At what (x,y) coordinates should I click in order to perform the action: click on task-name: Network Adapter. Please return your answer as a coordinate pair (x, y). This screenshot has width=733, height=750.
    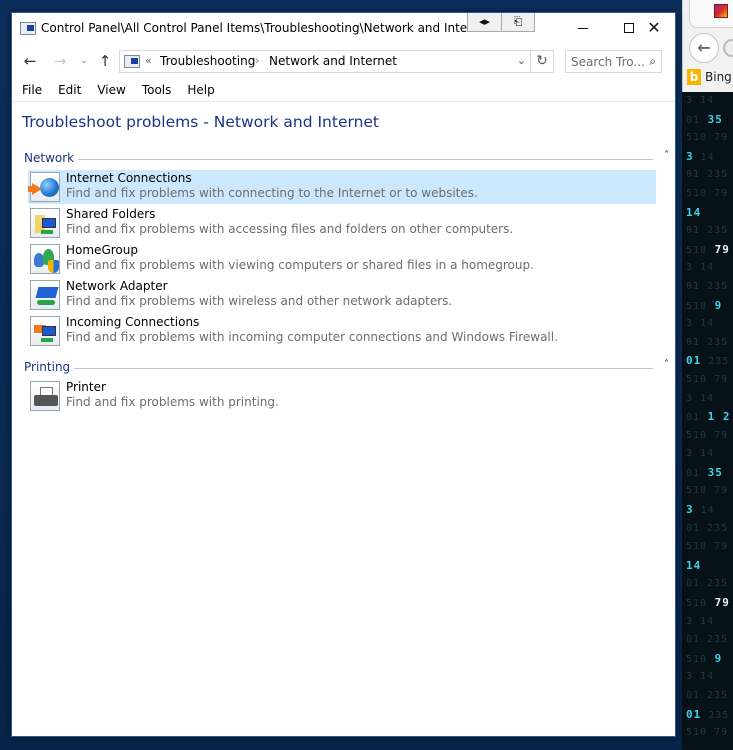
    Looking at the image, I should click on (117, 286).